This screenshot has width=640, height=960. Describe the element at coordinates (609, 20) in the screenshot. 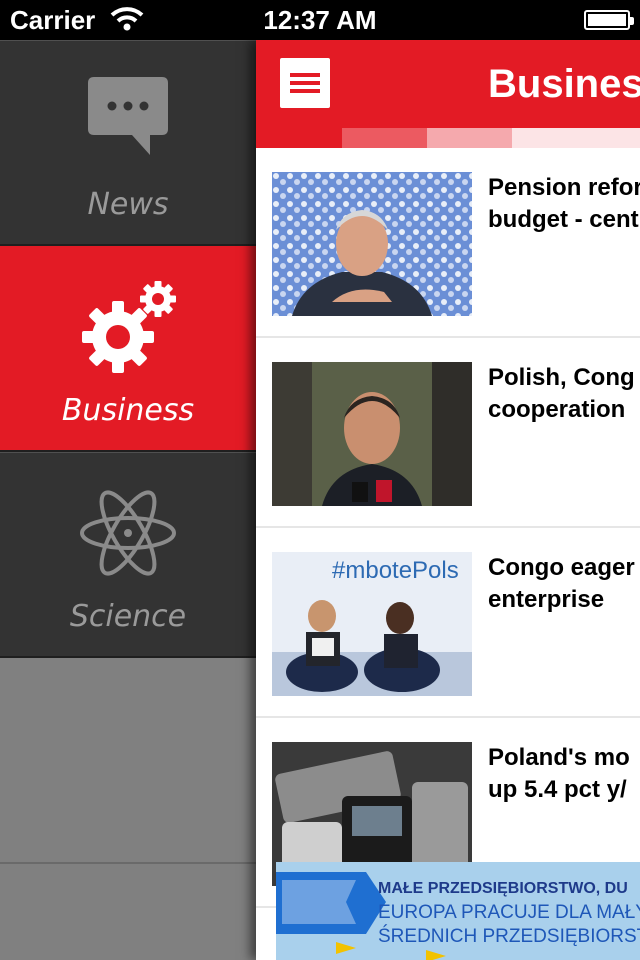

I see `battery-icon` at that location.